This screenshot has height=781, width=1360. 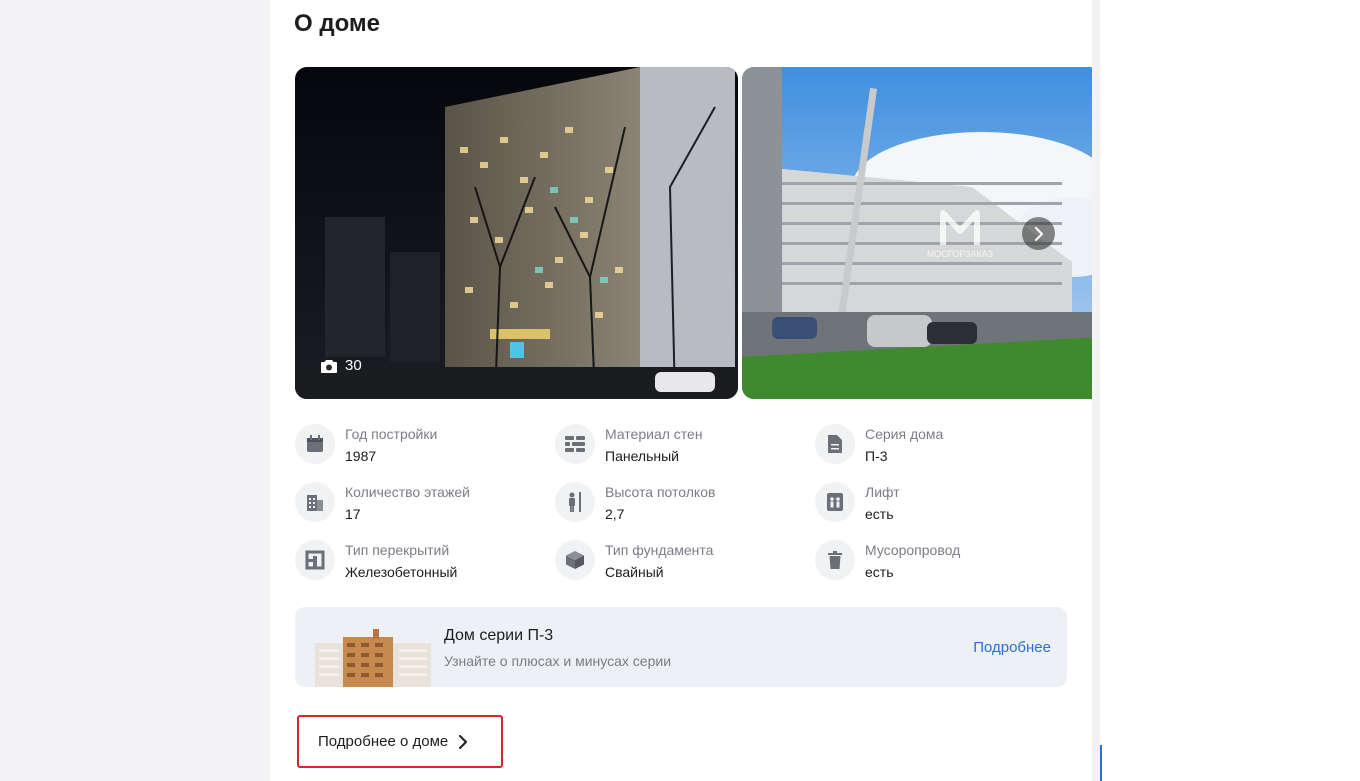 I want to click on feature-wall-material: Материал стен Панельный, so click(x=680, y=445).